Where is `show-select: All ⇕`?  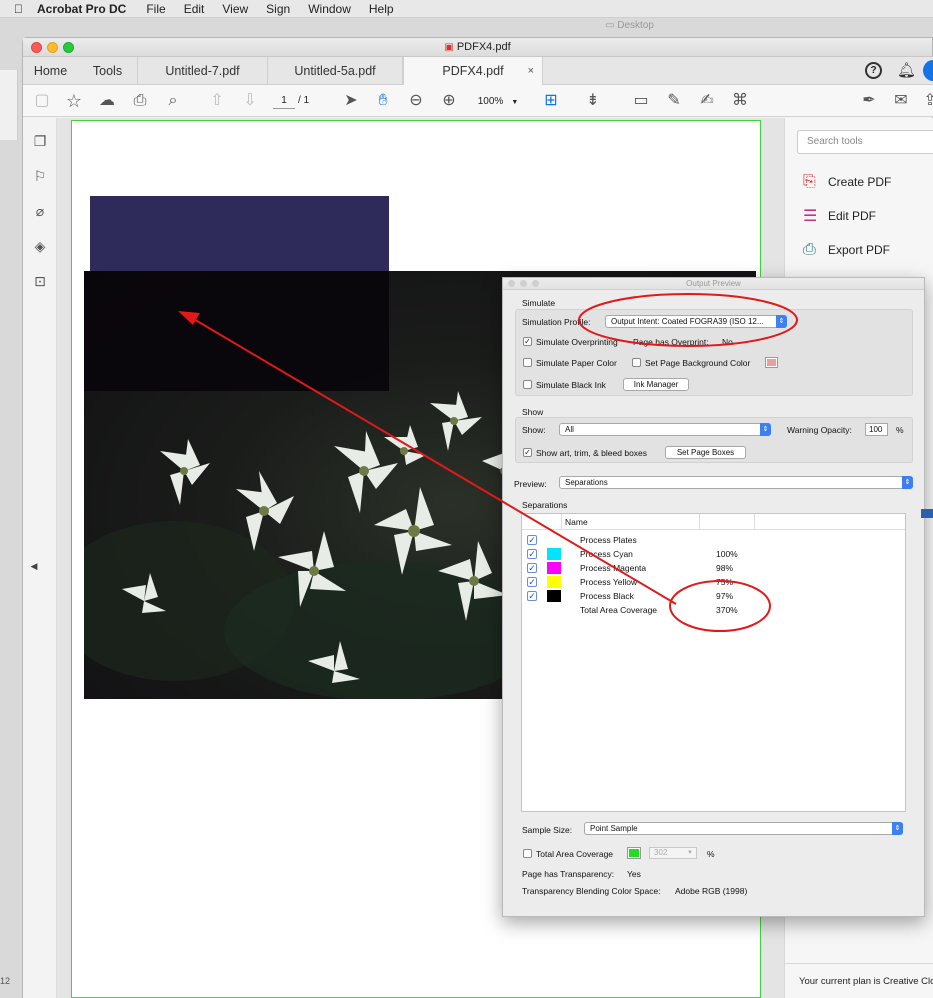
show-select: All ⇕ is located at coordinates (665, 429).